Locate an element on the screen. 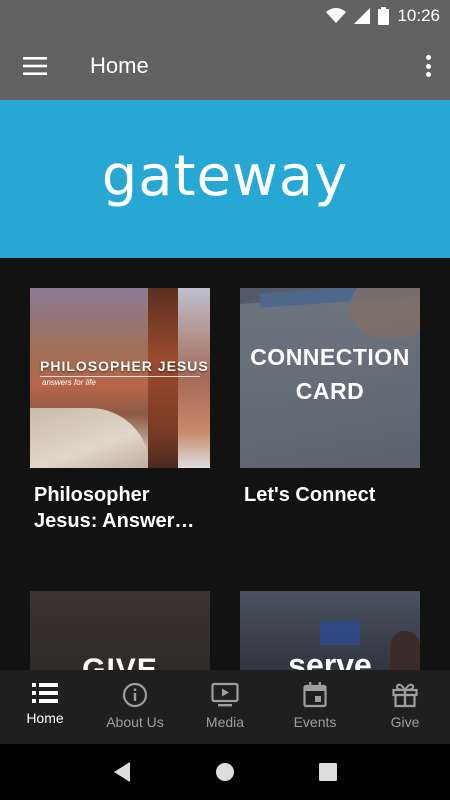 This screenshot has height=800, width=450. nav-item-events: Events is located at coordinates (315, 707).